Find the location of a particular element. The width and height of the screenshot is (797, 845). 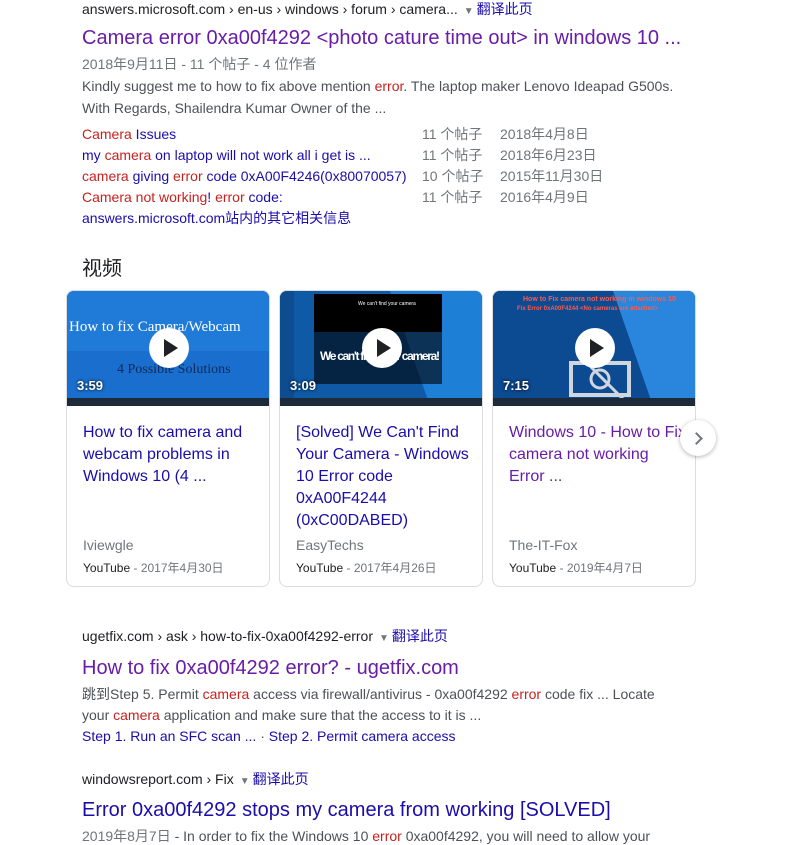

sub-date: 2018年6月23日 is located at coordinates (548, 155).